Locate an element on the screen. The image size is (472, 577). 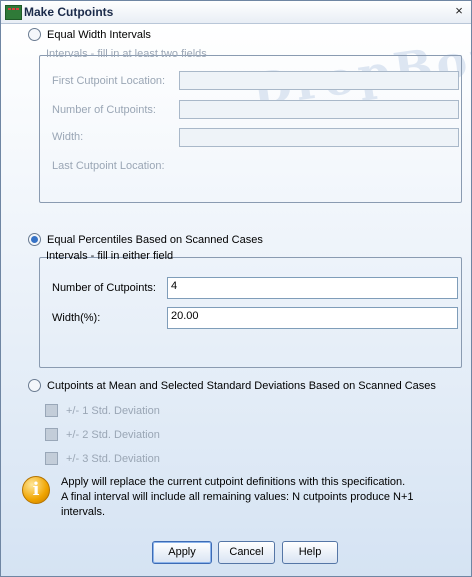
window-title: Make Cutpoints is located at coordinates (69, 12).